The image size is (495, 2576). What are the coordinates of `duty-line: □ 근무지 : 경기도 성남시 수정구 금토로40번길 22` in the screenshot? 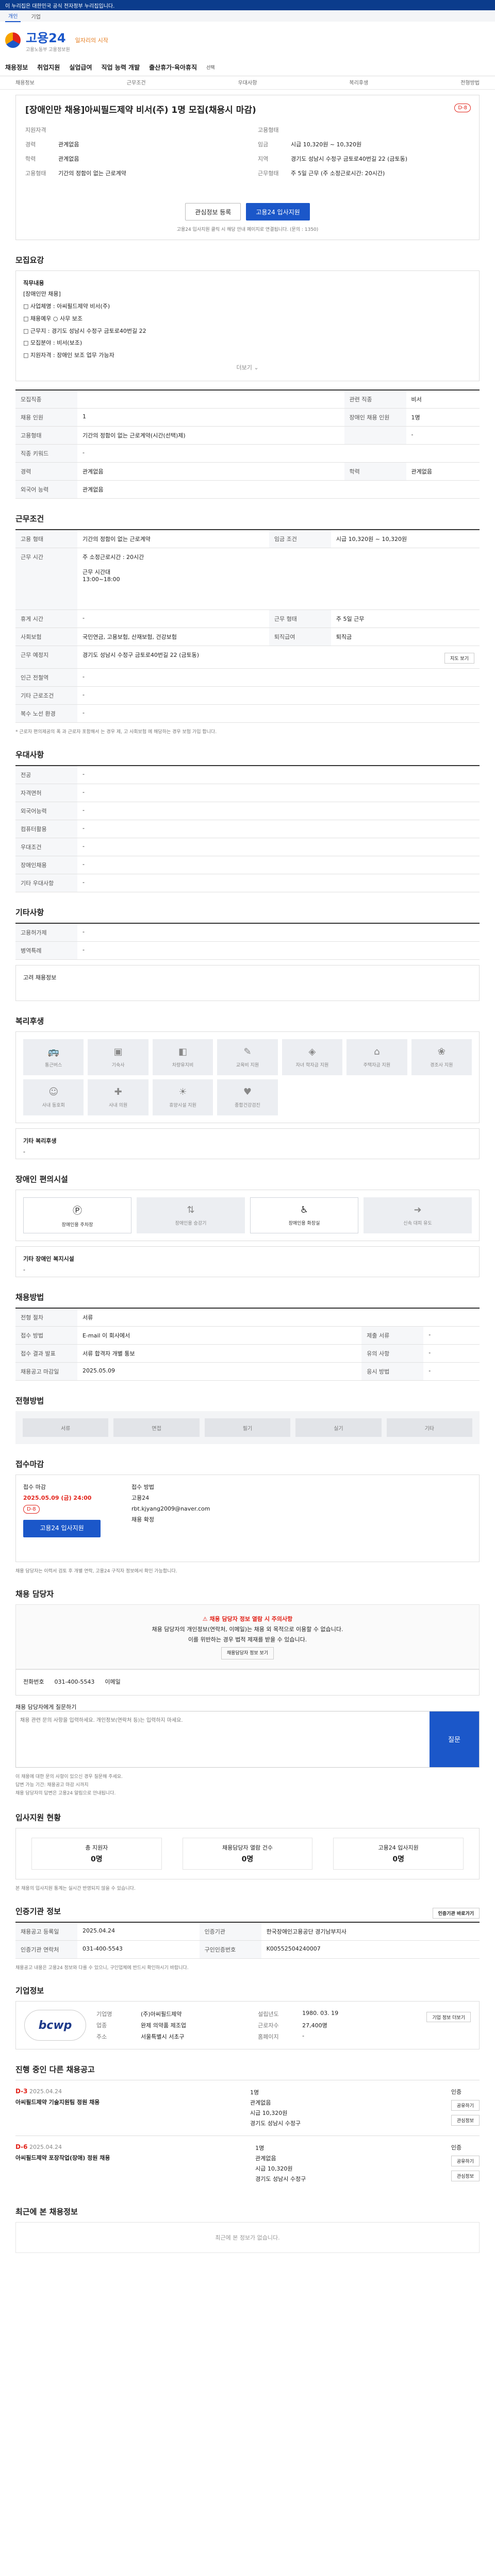 It's located at (84, 331).